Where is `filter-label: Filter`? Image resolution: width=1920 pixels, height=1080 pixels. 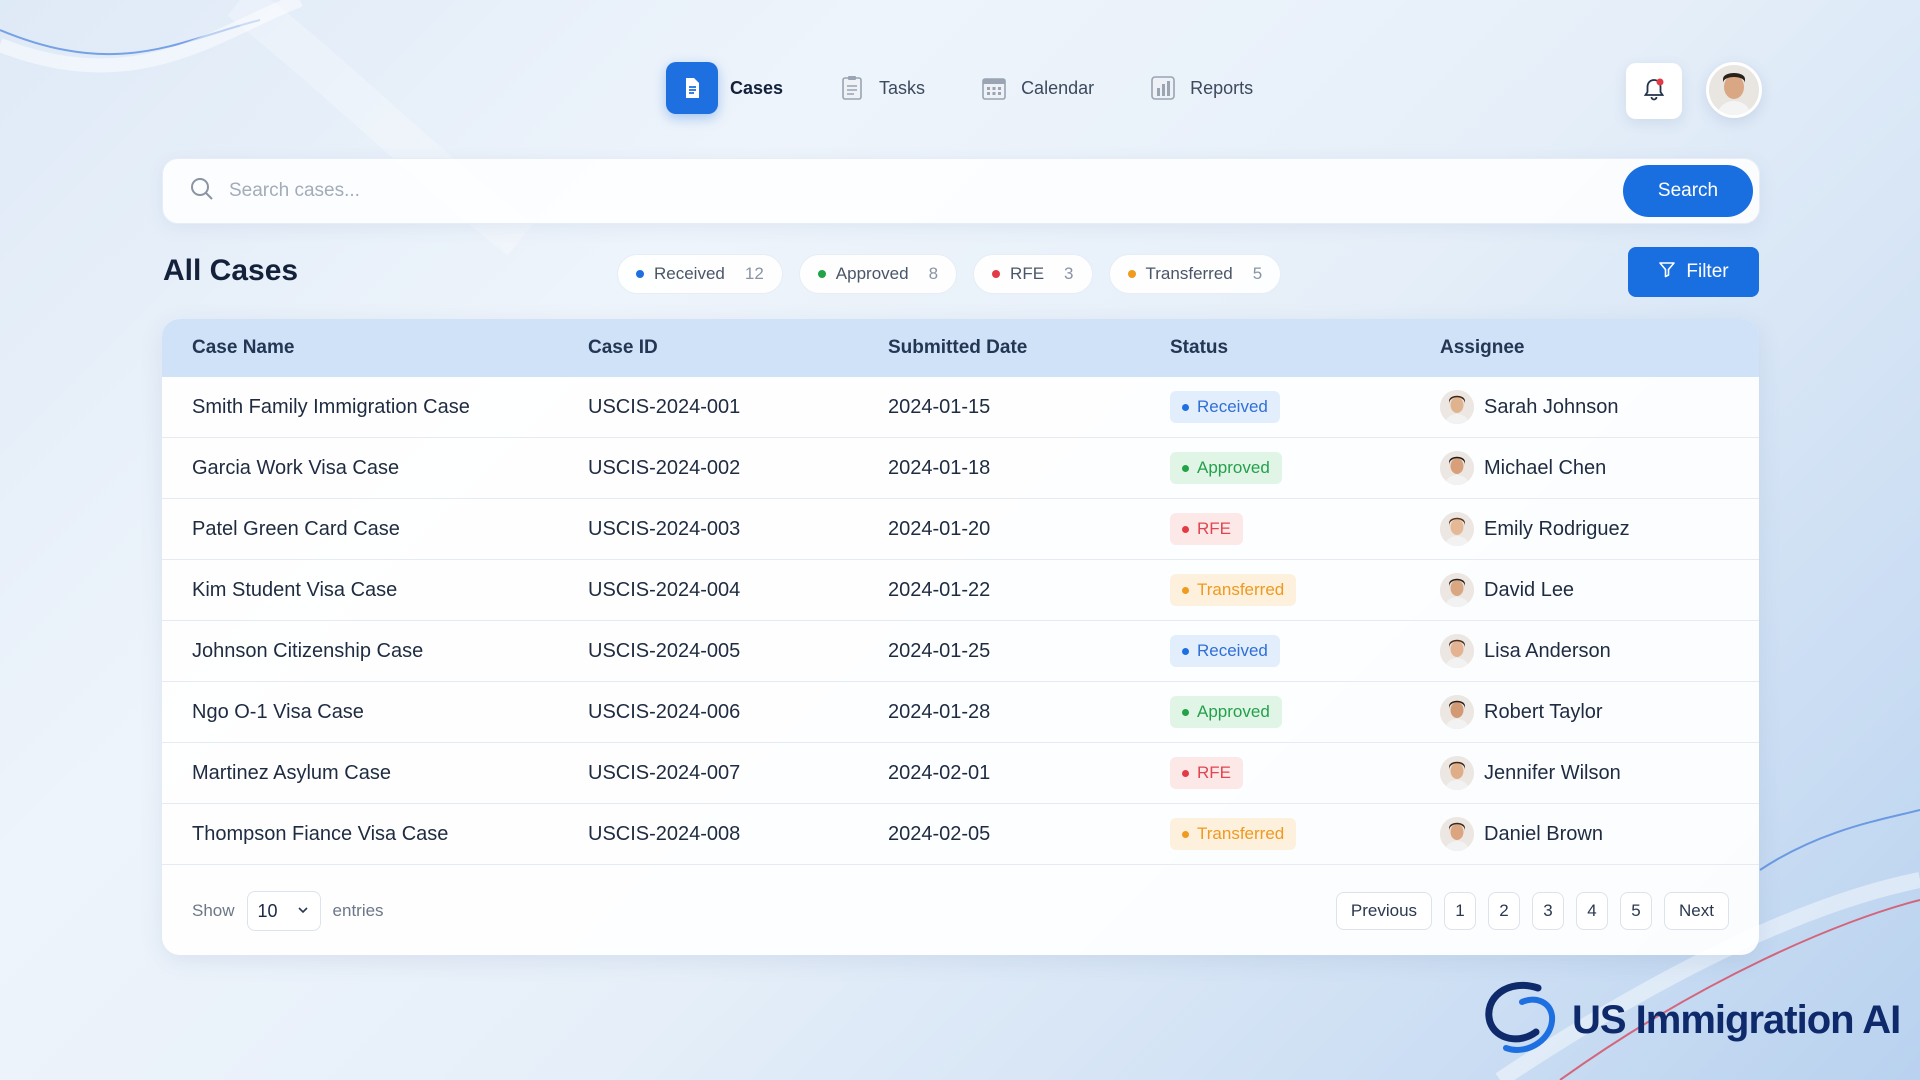 filter-label: Filter is located at coordinates (1707, 271).